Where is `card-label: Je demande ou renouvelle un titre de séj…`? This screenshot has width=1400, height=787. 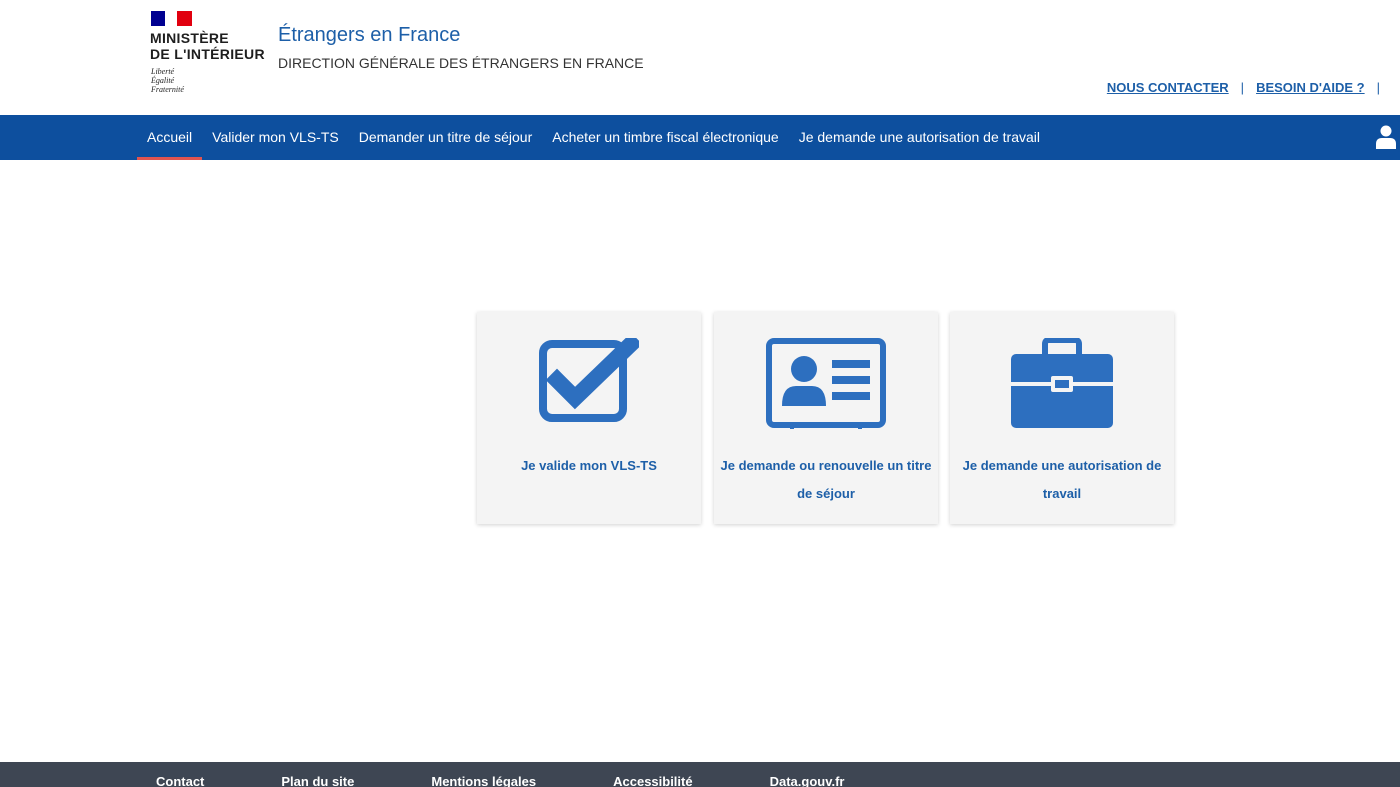
card-label: Je demande ou renouvelle un titre de séj… is located at coordinates (826, 479).